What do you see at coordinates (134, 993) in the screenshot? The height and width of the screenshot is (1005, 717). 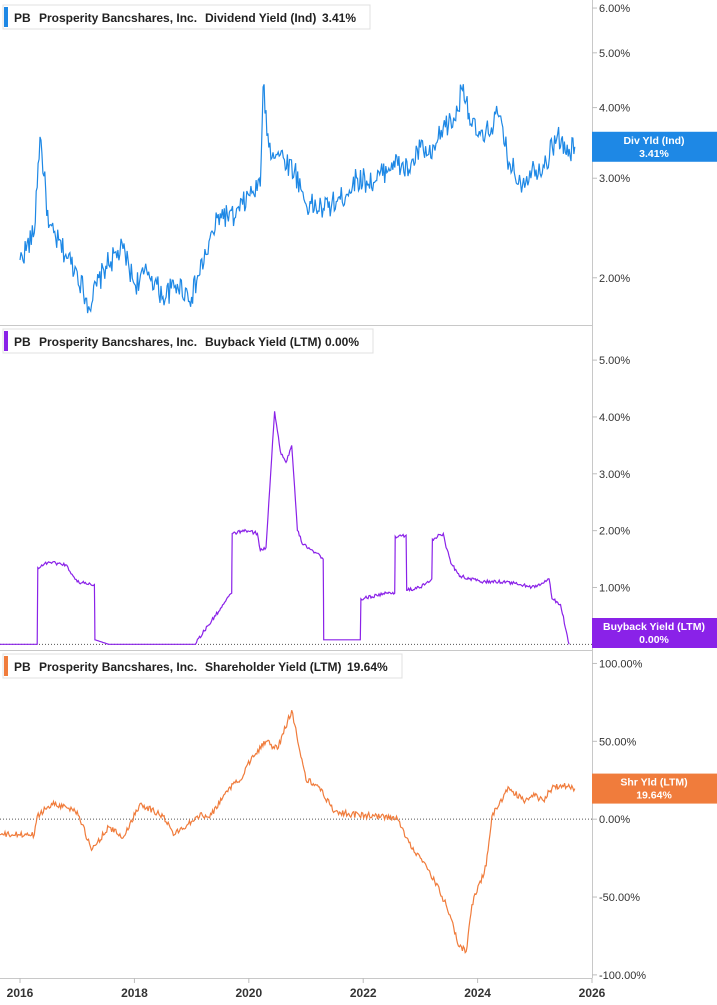 I see `x-tick-label: 2018` at bounding box center [134, 993].